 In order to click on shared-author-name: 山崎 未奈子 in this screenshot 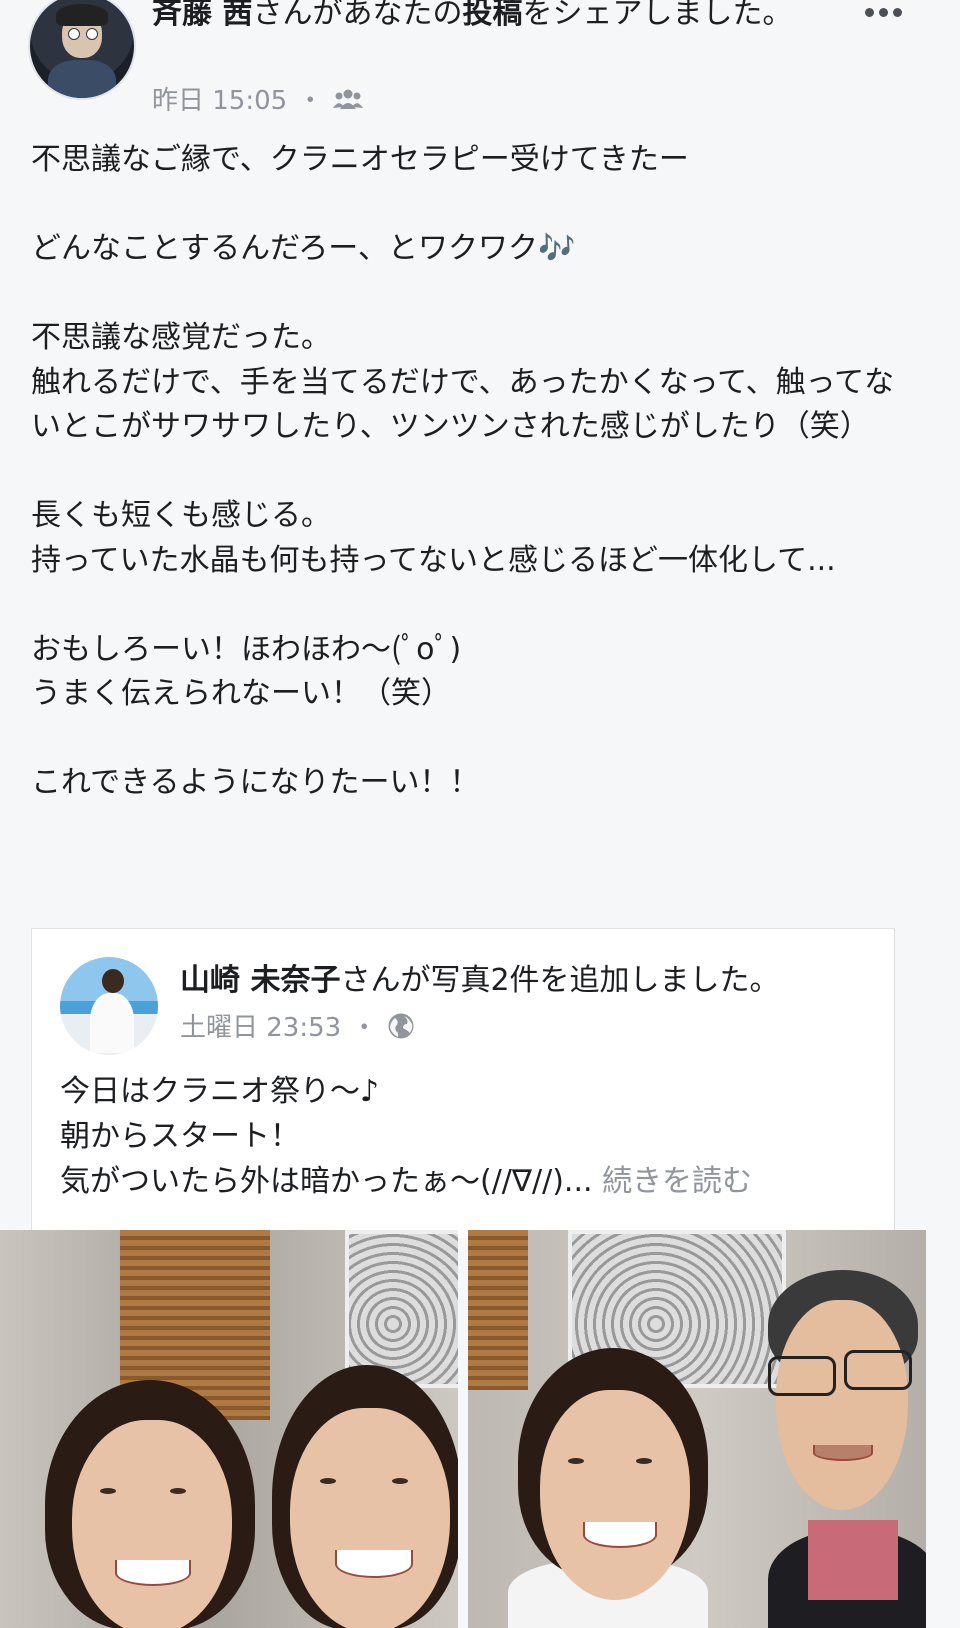, I will do `click(260, 980)`.